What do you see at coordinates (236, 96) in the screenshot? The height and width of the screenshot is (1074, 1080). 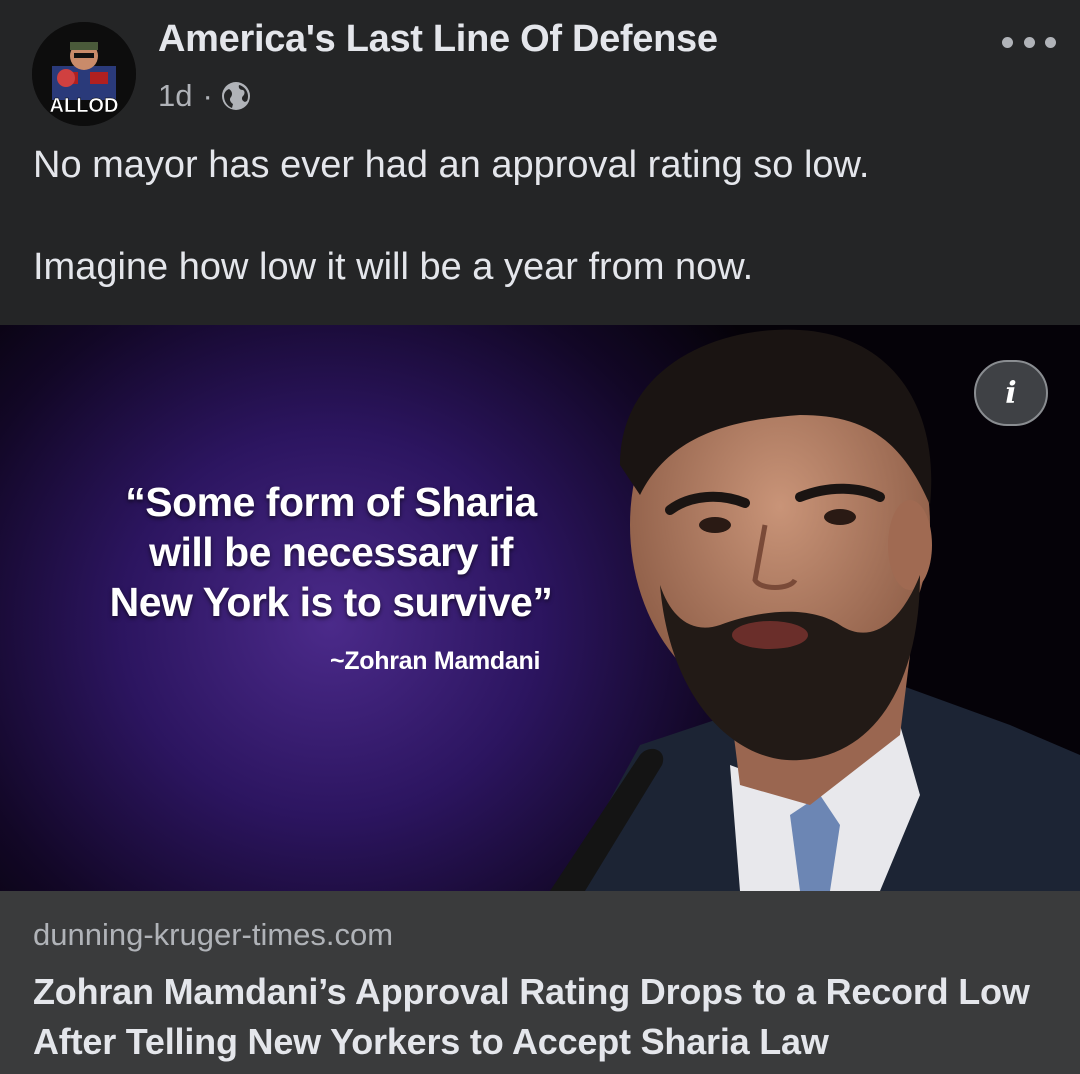 I see `globe-icon` at bounding box center [236, 96].